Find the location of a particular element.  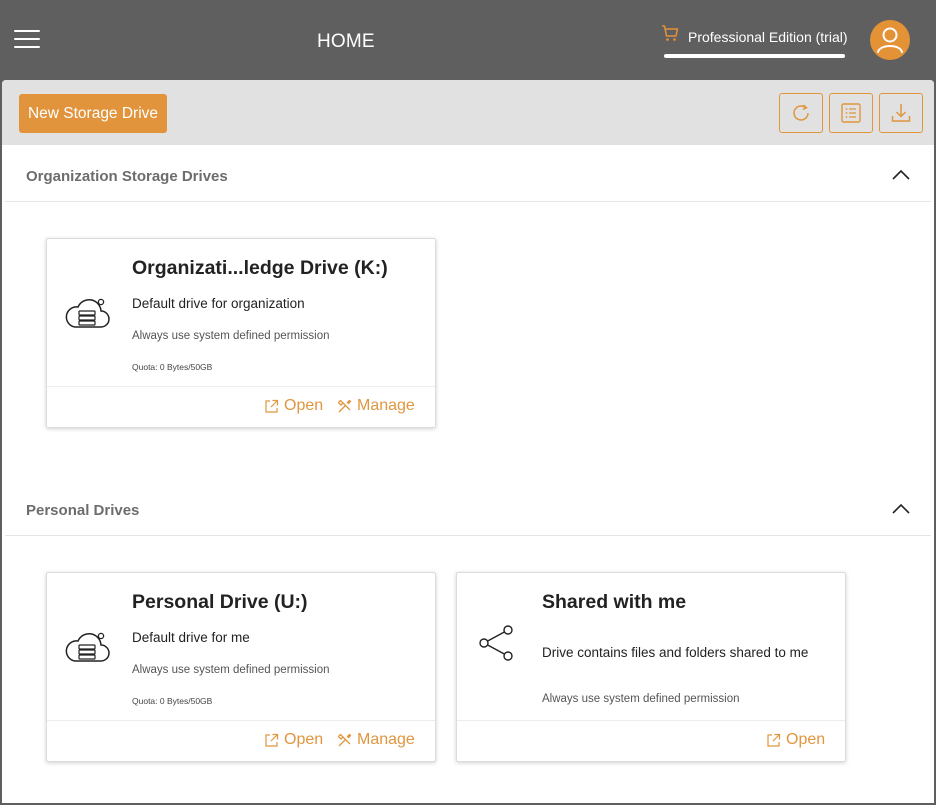

toolbar: New Storage Drive is located at coordinates (468, 112).